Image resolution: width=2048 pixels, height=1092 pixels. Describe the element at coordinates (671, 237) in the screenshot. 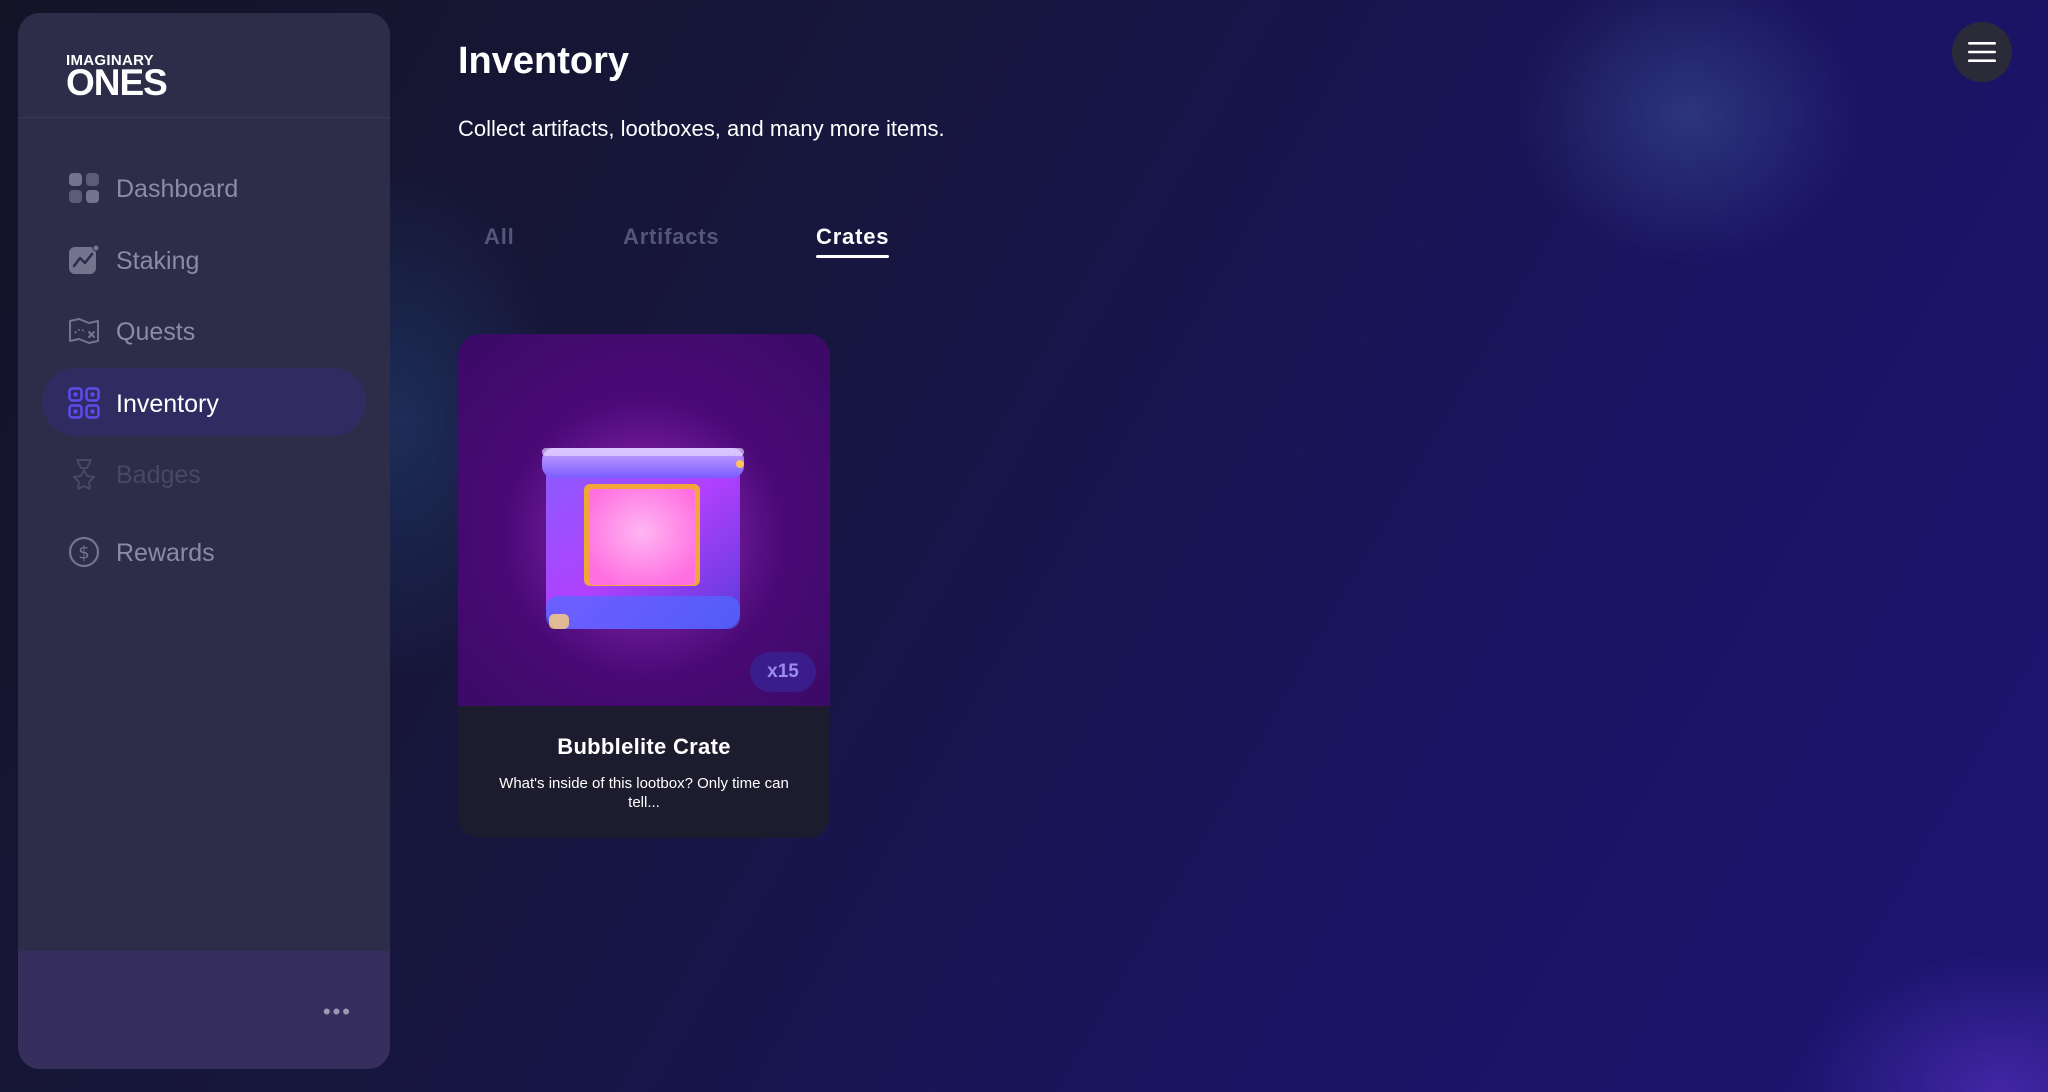

I see `tab-artifacts: Artifacts` at that location.